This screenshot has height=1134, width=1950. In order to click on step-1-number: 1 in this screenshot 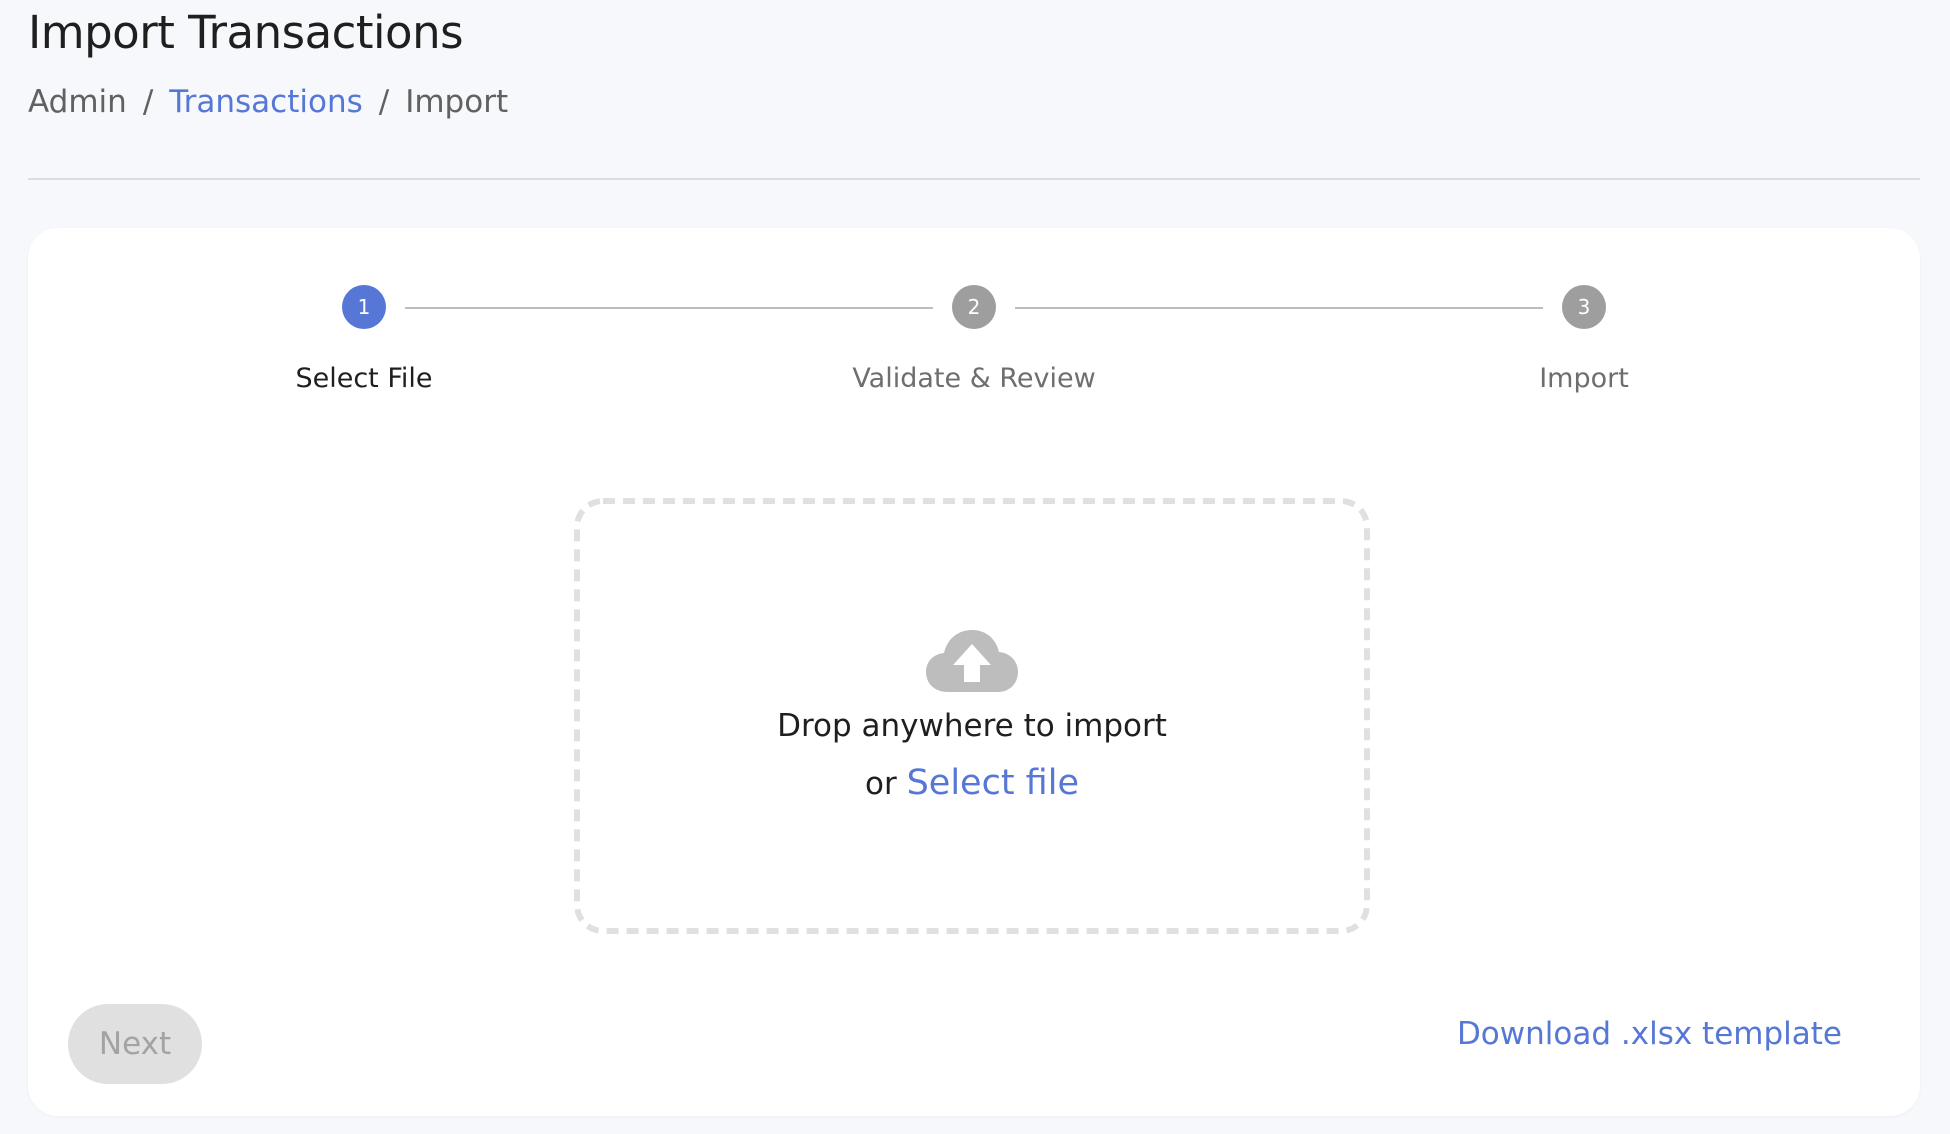, I will do `click(364, 307)`.